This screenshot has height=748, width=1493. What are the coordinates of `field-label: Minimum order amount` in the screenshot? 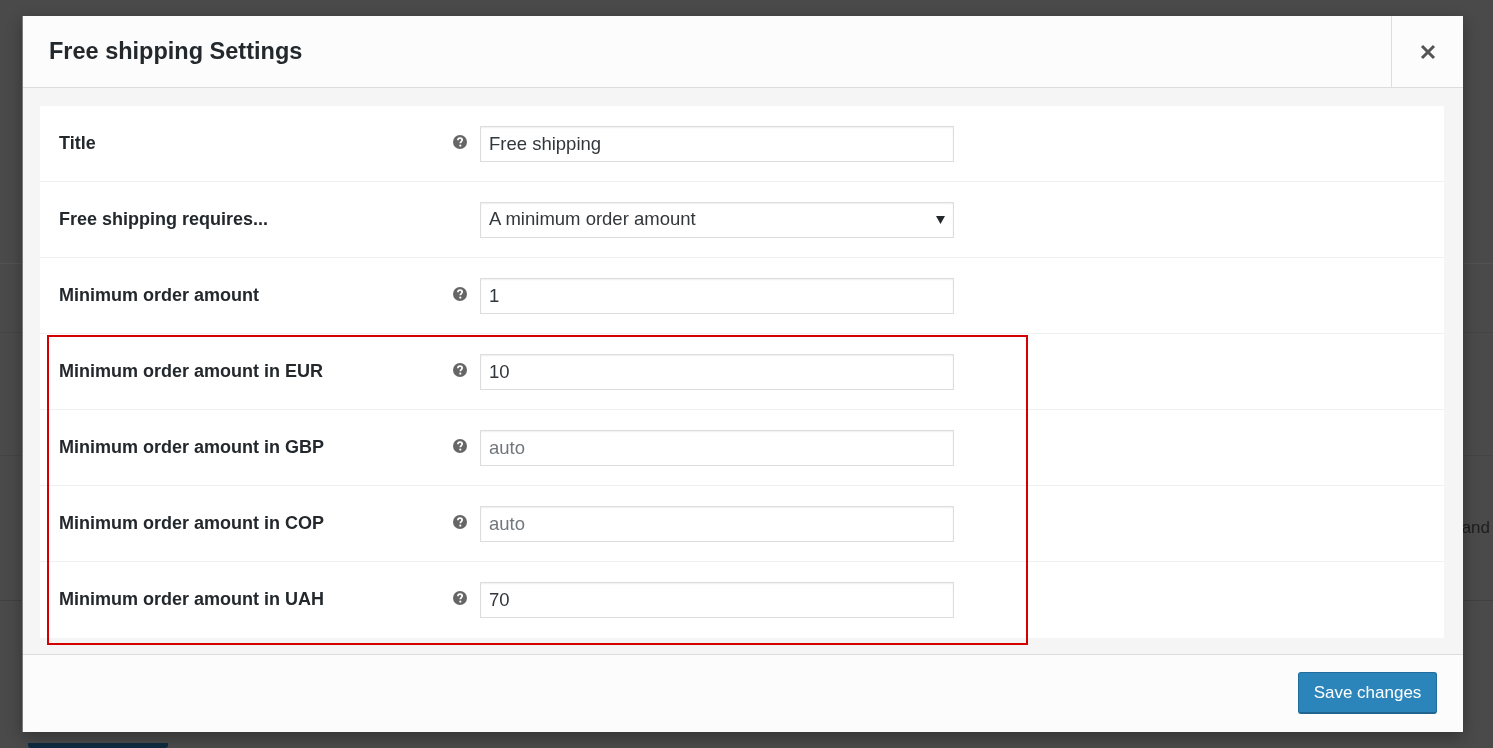 It's located at (159, 294).